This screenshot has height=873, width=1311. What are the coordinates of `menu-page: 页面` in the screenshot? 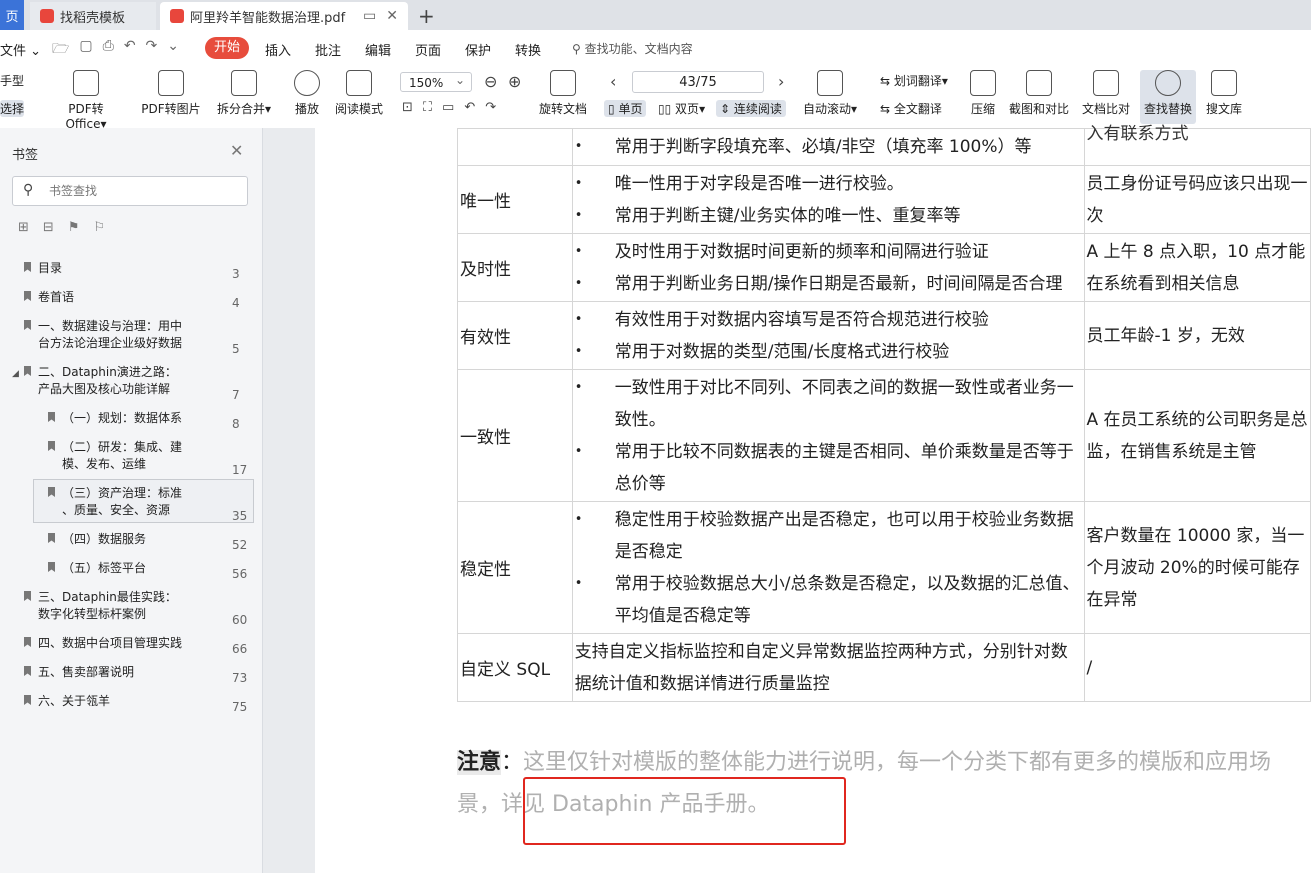 It's located at (428, 49).